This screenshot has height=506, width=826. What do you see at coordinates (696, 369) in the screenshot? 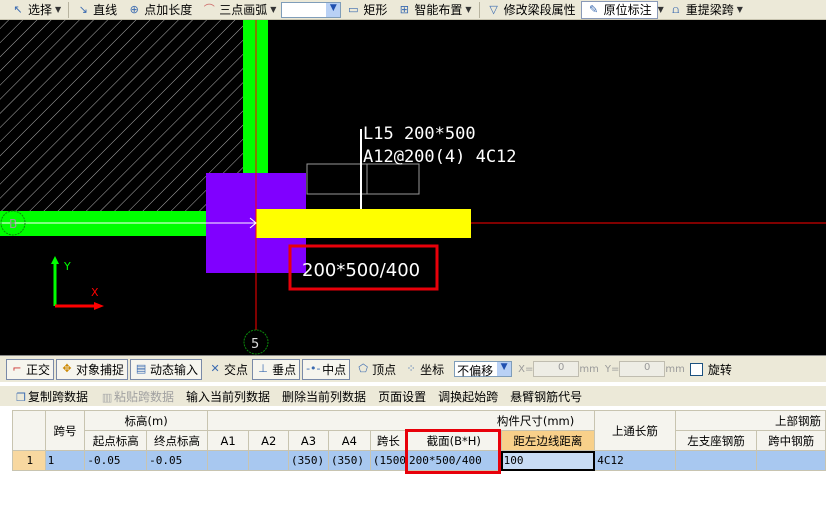
I see `rotate-checkbox` at bounding box center [696, 369].